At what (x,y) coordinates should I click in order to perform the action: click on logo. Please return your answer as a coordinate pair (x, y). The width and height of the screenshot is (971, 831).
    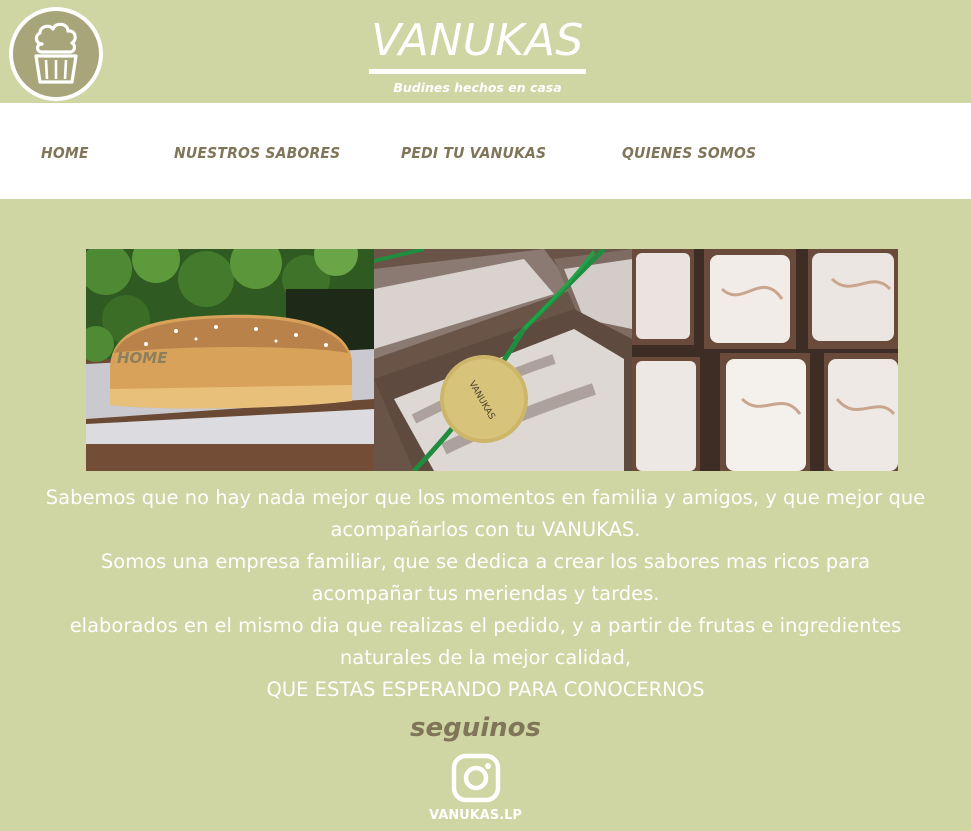
    Looking at the image, I should click on (56, 54).